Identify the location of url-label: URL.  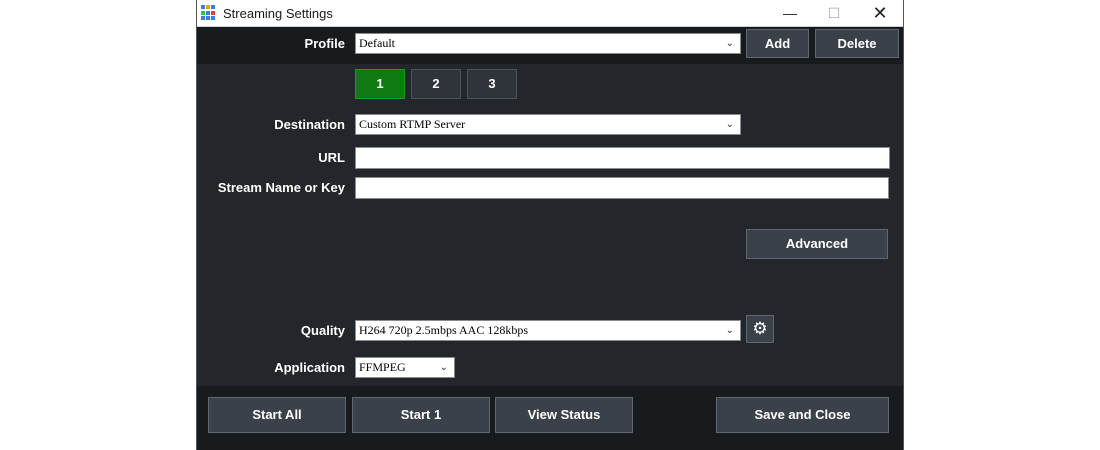
(331, 157).